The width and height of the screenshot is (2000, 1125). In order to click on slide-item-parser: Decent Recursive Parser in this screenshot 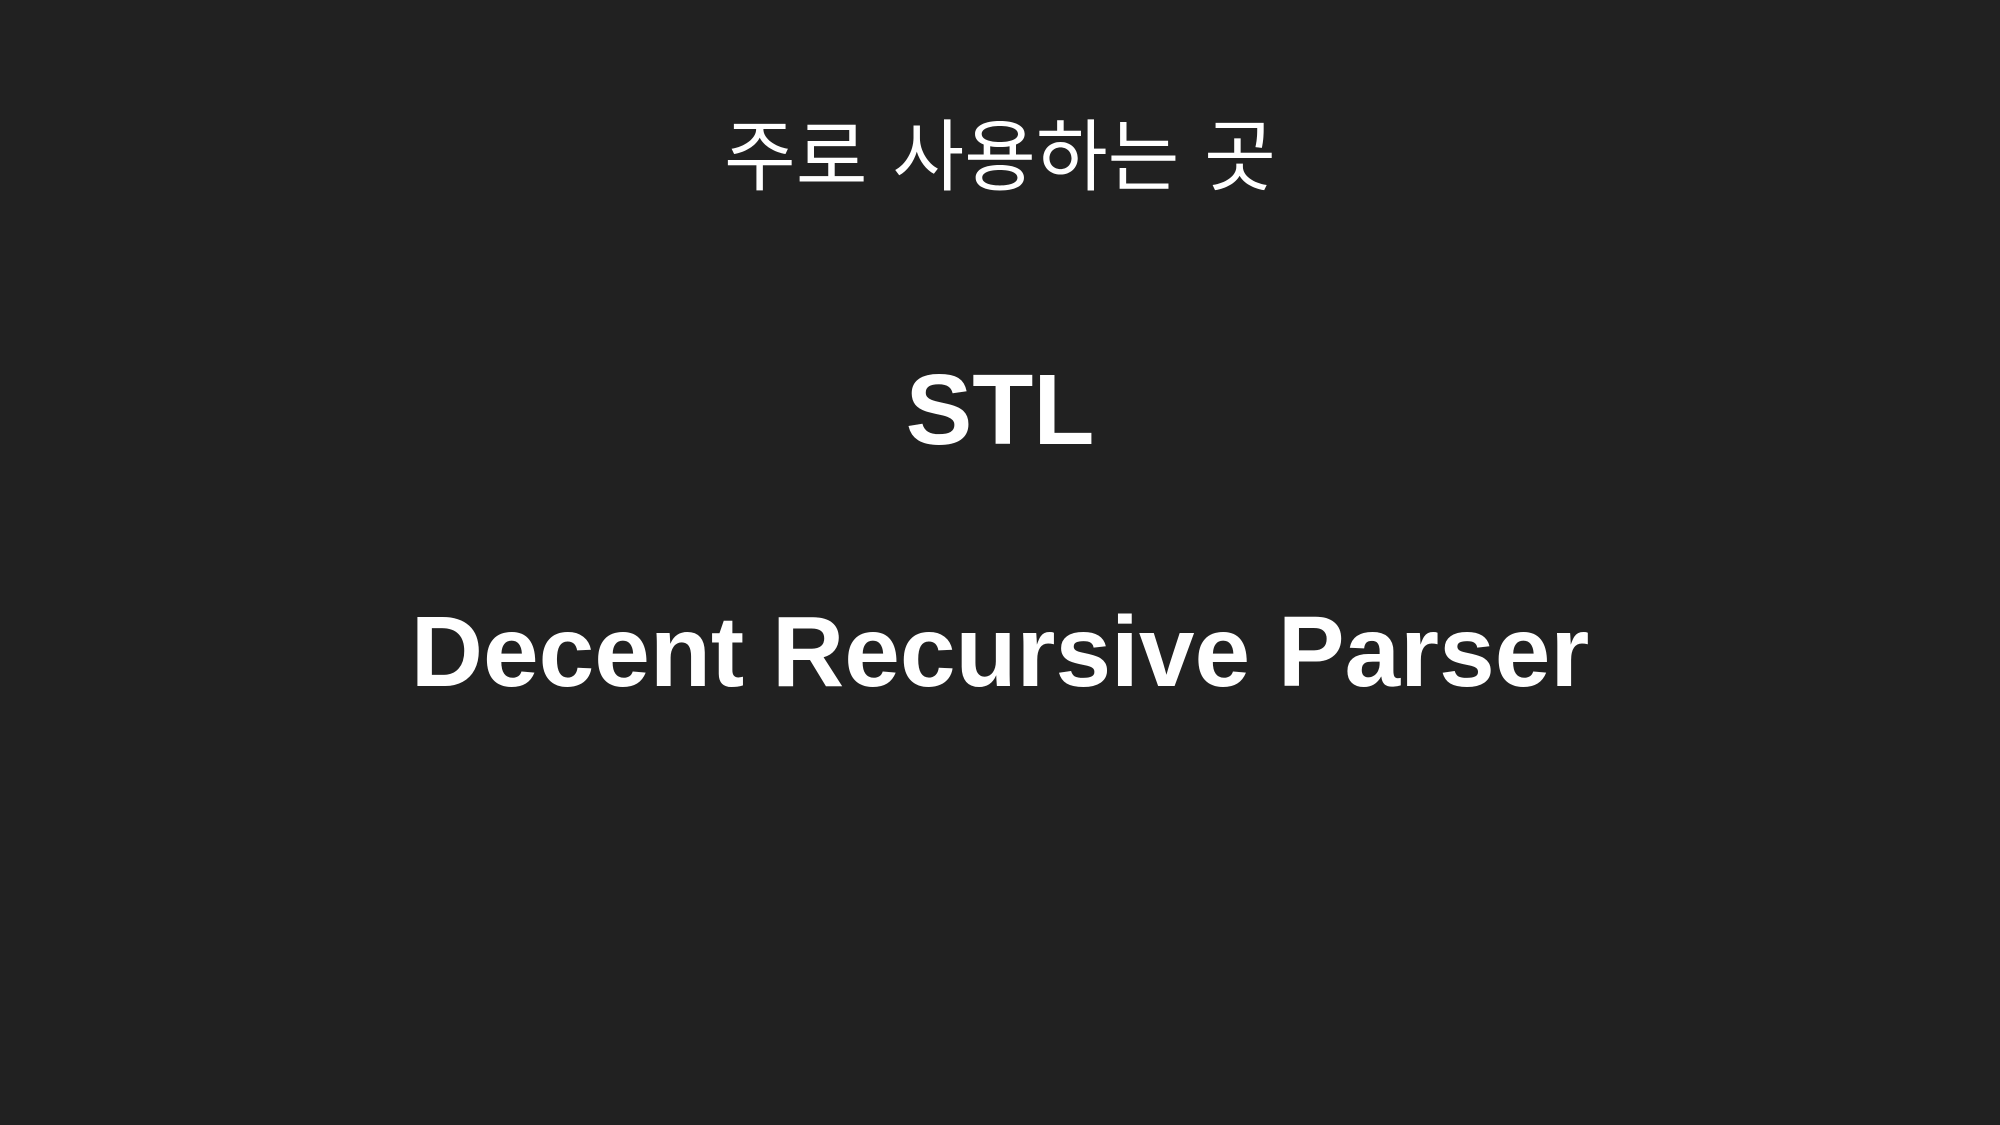, I will do `click(1000, 652)`.